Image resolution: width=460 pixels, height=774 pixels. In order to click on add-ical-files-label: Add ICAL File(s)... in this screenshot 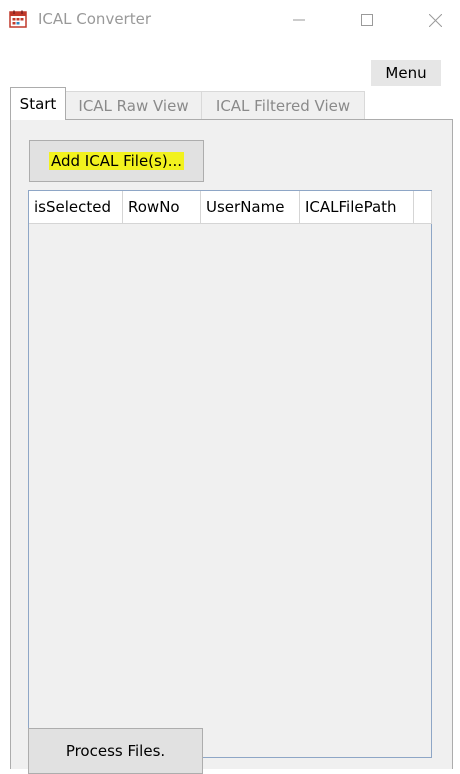, I will do `click(116, 161)`.